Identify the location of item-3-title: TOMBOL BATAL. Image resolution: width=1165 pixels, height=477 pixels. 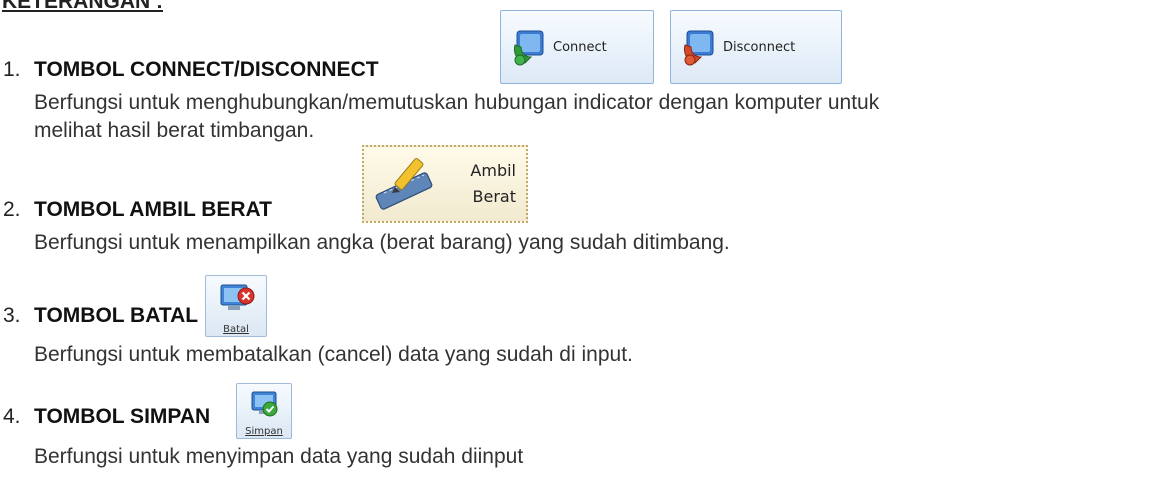
(116, 315).